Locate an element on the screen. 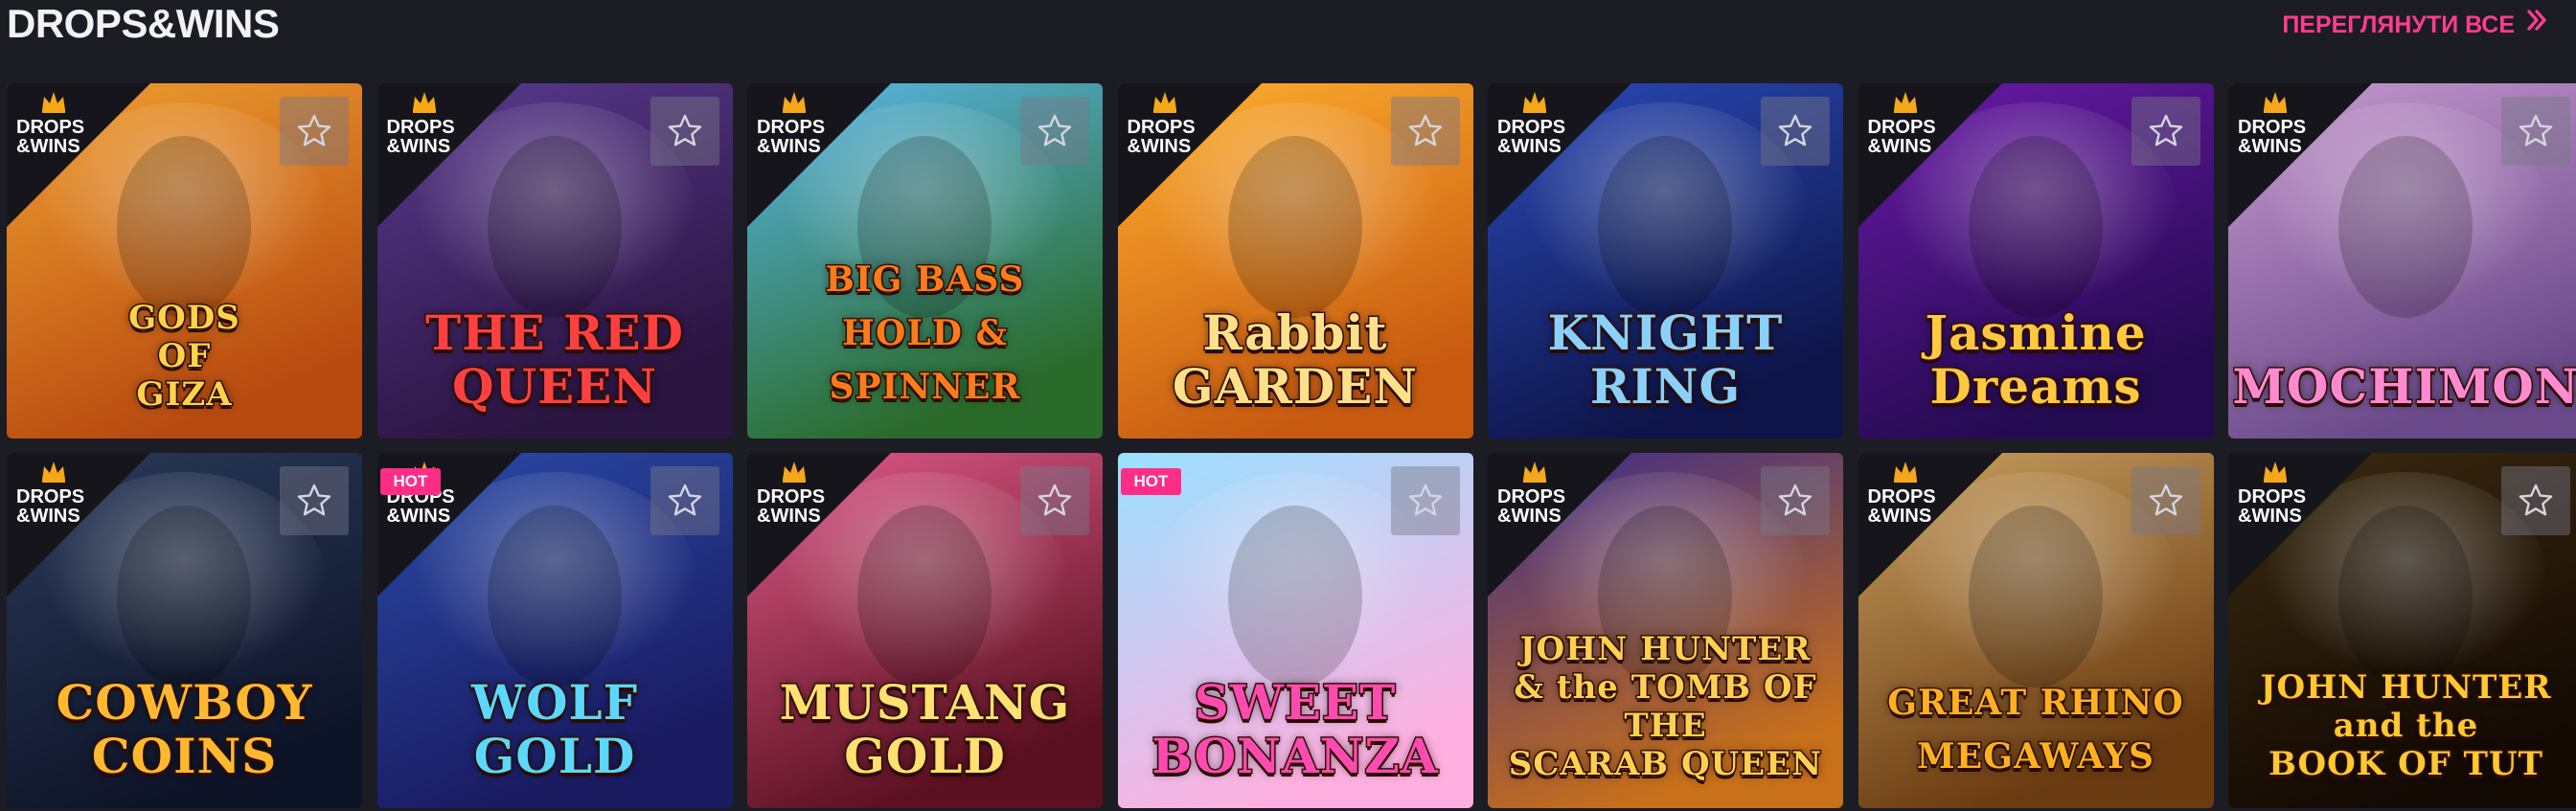 The height and width of the screenshot is (811, 2576). game-card: Rabbit GARDEN DROPS &WINS is located at coordinates (1295, 261).